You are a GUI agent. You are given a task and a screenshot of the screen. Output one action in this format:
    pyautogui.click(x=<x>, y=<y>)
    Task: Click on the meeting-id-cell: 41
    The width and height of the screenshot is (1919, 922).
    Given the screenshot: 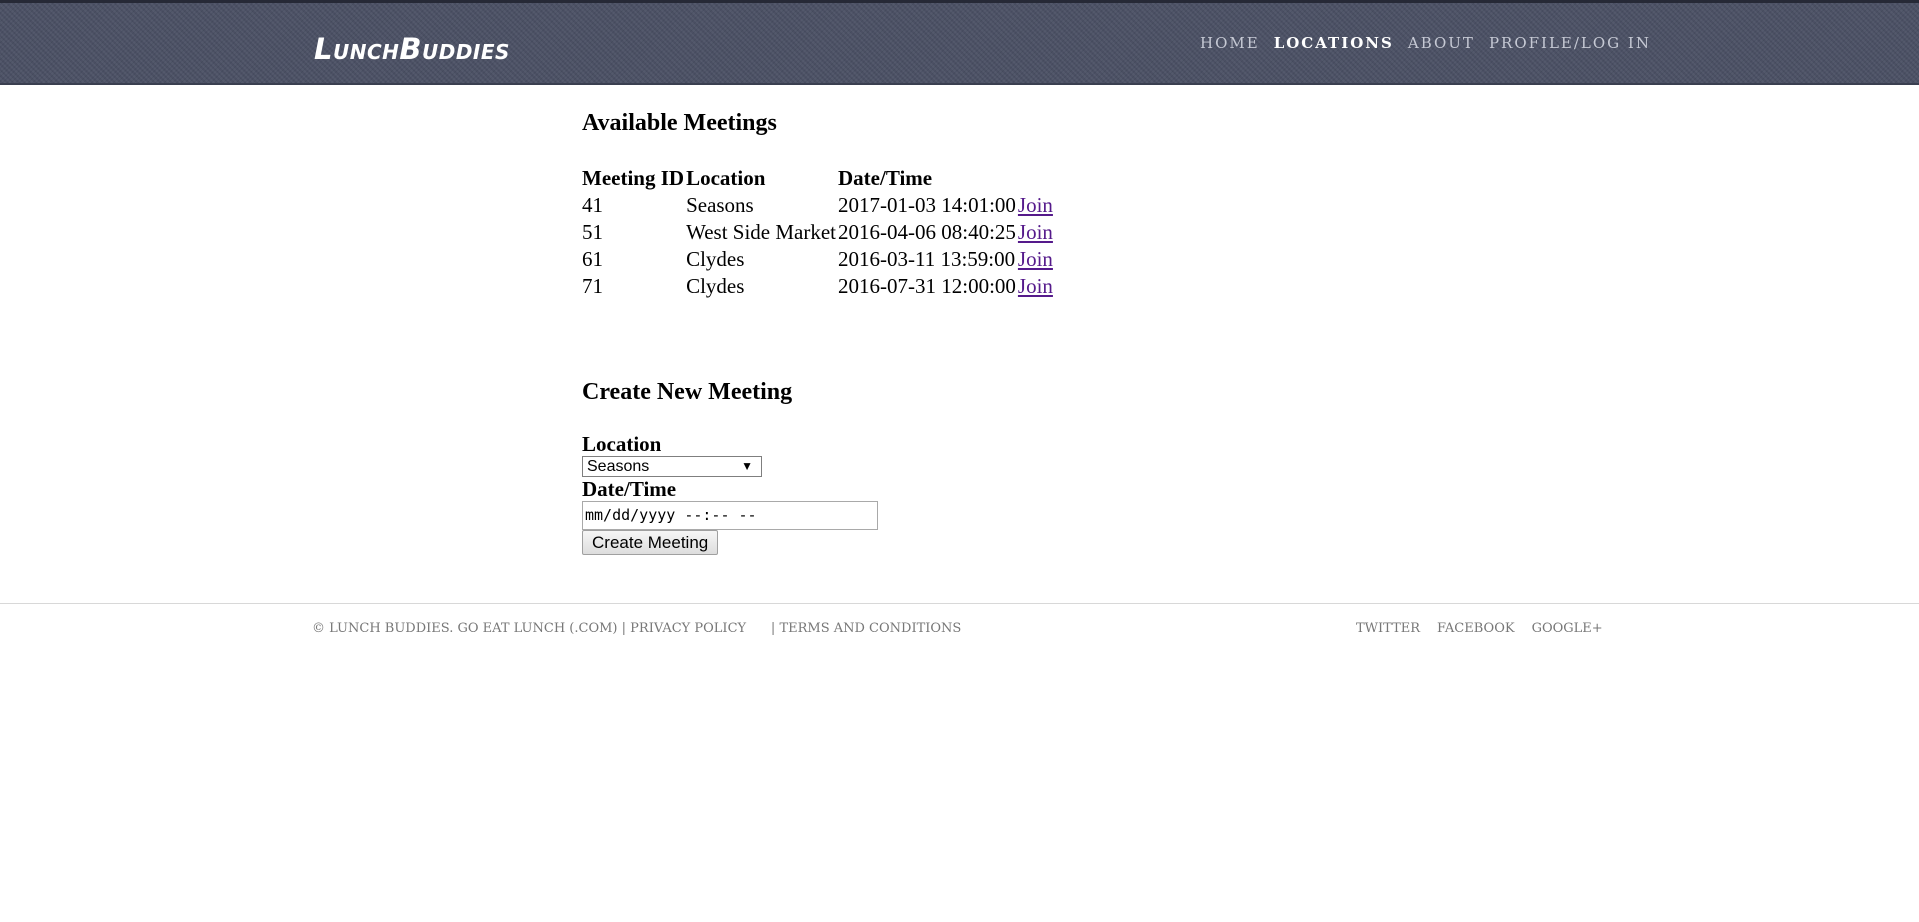 What is the action you would take?
    pyautogui.click(x=592, y=205)
    